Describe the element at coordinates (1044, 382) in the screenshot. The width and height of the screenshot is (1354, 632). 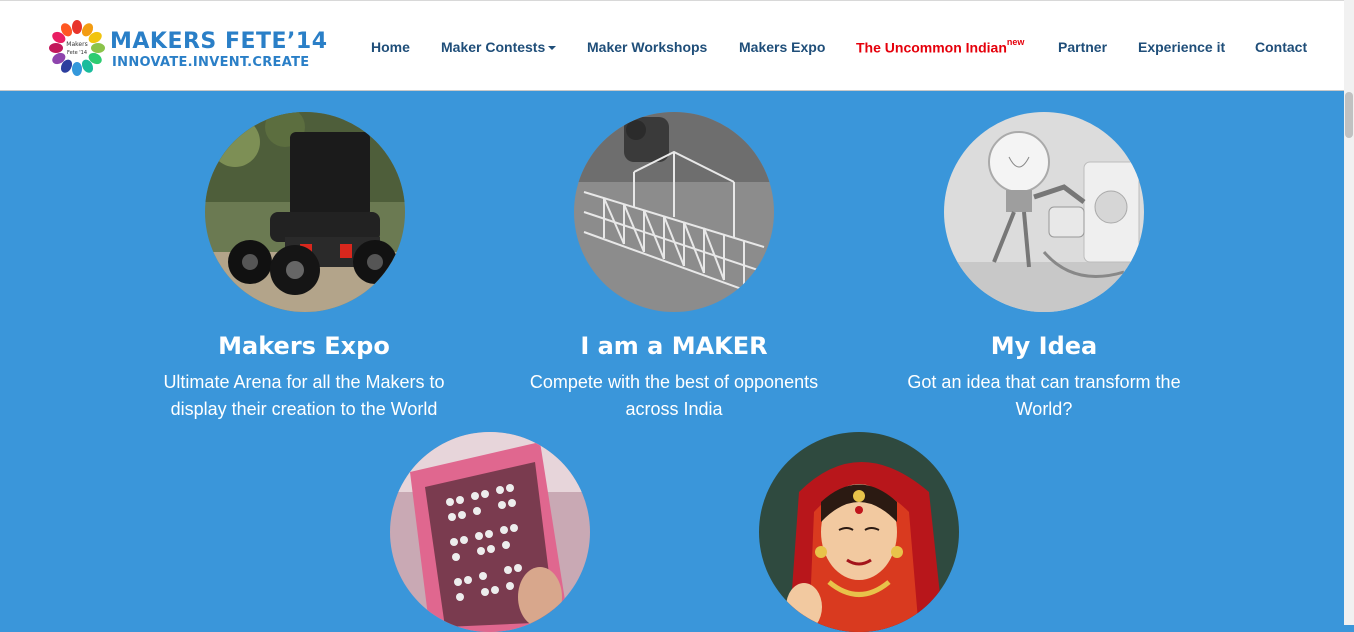
I see `feature-desc-line: Got an idea that can transform the` at that location.